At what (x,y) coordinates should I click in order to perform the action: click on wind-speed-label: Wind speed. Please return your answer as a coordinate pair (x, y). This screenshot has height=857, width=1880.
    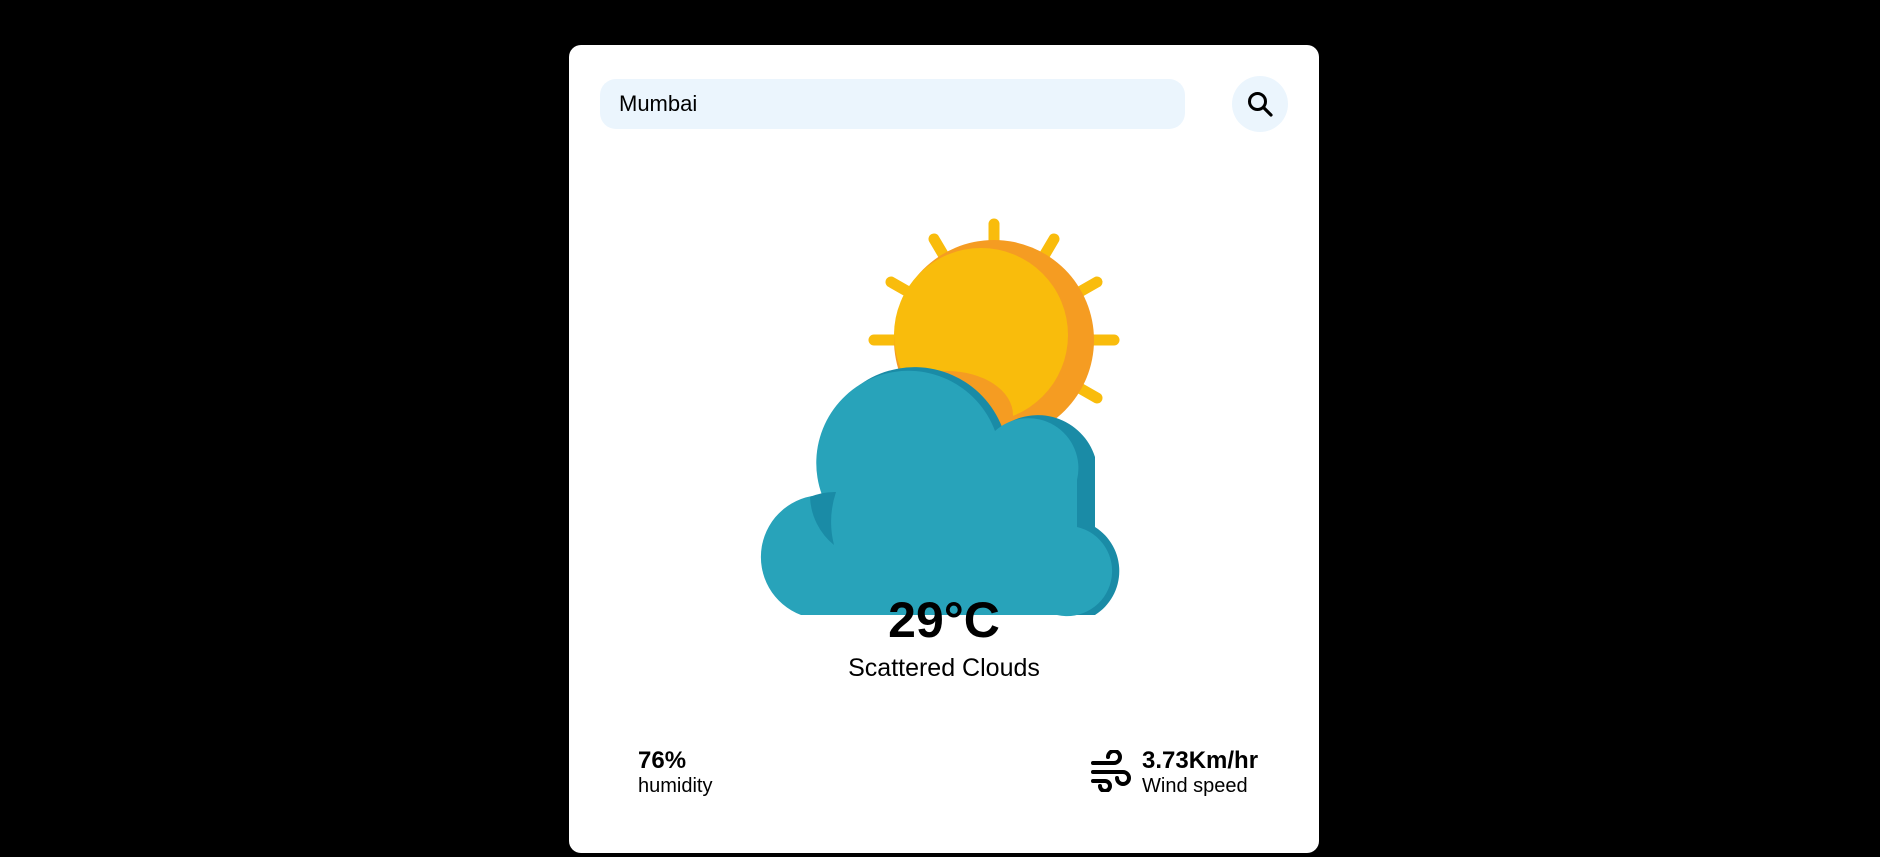
    Looking at the image, I should click on (1195, 786).